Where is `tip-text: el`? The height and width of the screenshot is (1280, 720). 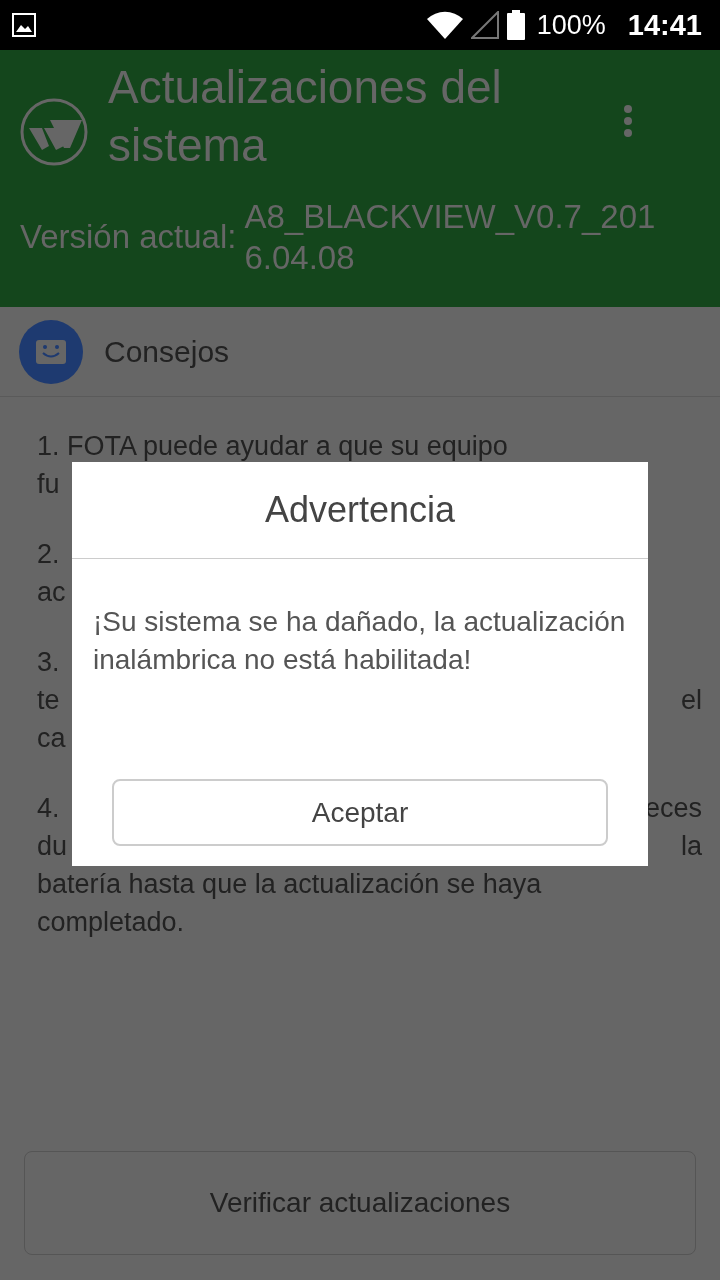 tip-text: el is located at coordinates (691, 700).